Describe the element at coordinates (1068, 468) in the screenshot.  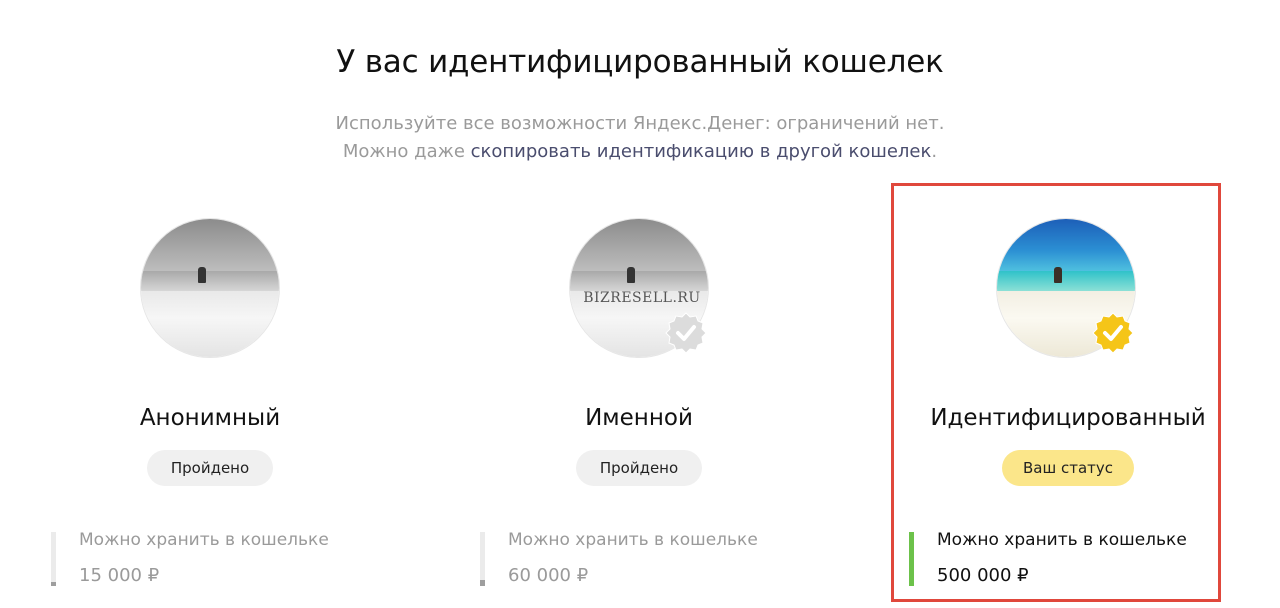
I see `current-status-pill: Ваш статус` at that location.